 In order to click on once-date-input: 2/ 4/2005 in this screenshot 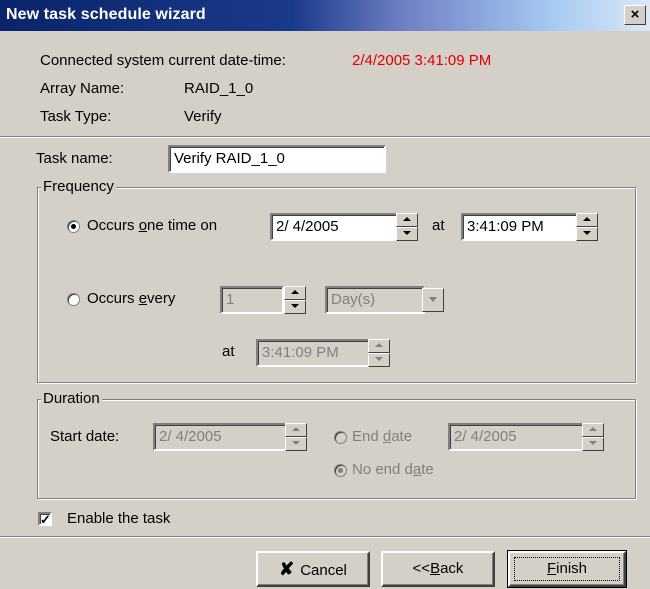, I will do `click(334, 227)`.